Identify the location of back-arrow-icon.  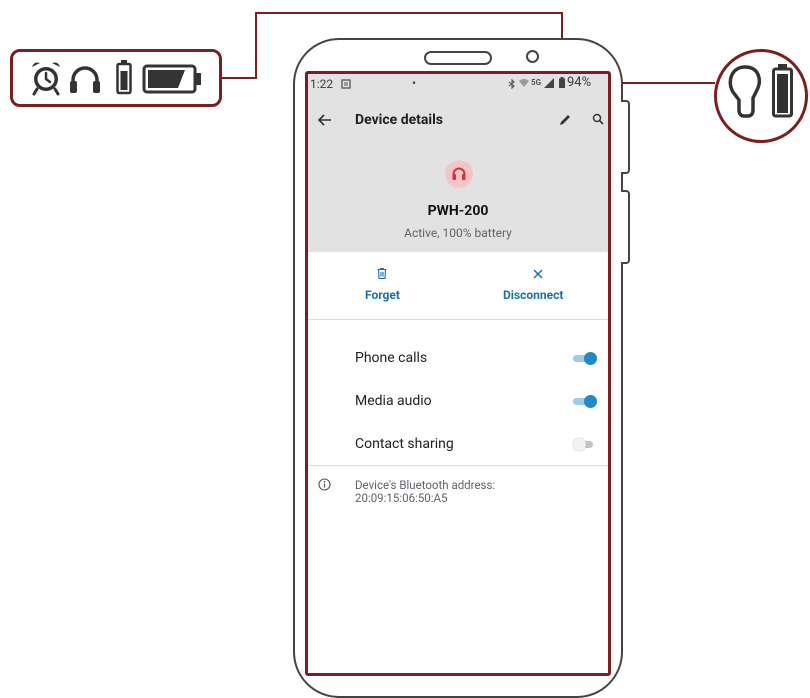
(325, 120).